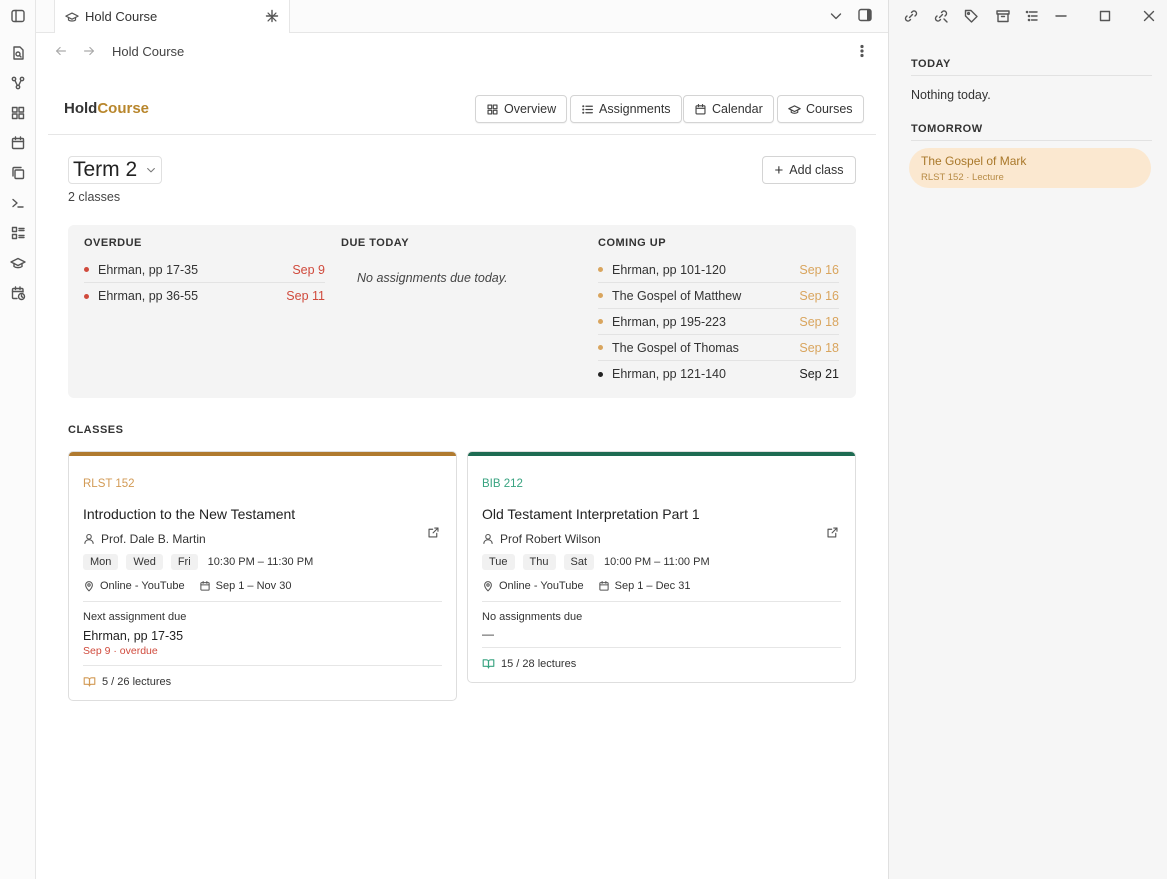  Describe the element at coordinates (779, 170) in the screenshot. I see `plus-icon: +` at that location.